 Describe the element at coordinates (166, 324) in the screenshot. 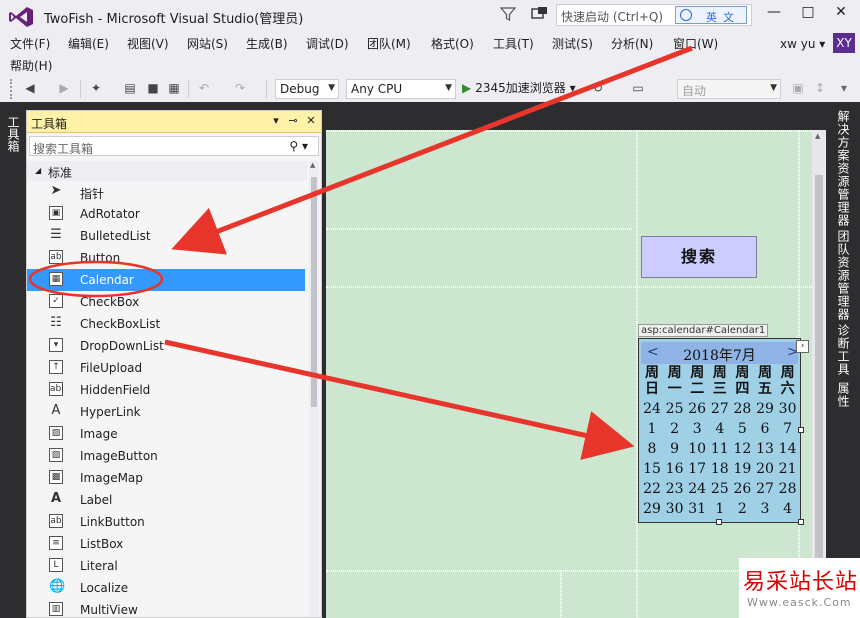

I see `toolbox-item: ☷ CheckBoxList` at that location.